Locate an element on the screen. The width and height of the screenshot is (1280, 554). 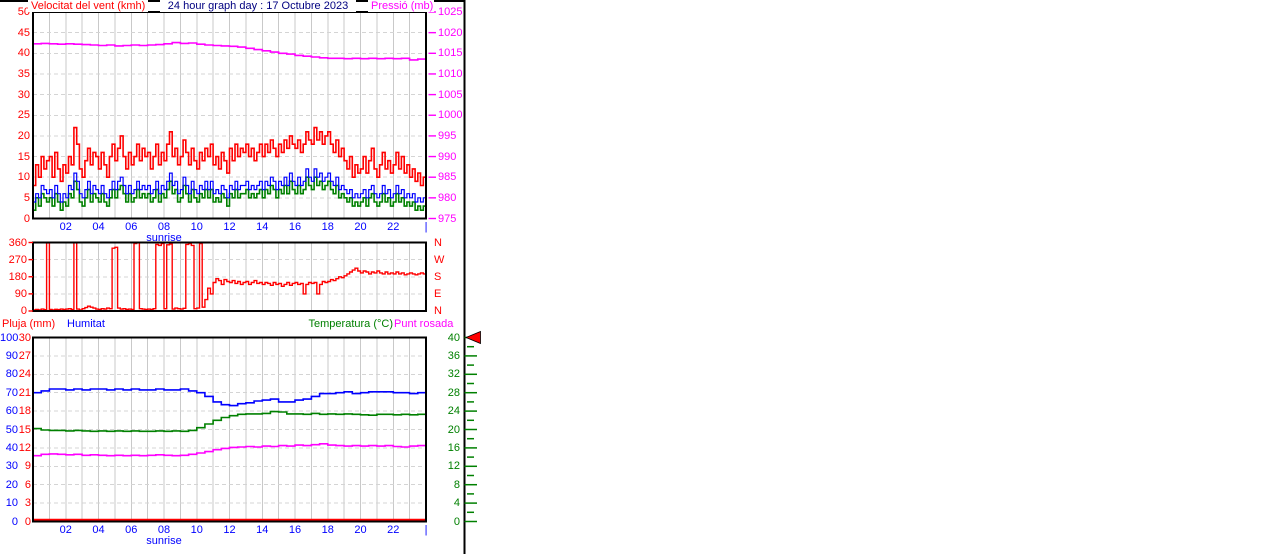
sunrise-label-bottom: sunrise is located at coordinates (164, 541).